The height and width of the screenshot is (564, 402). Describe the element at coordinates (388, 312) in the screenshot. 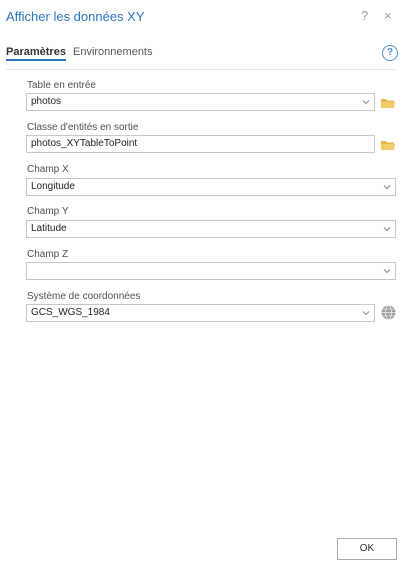

I see `globe-icon` at that location.